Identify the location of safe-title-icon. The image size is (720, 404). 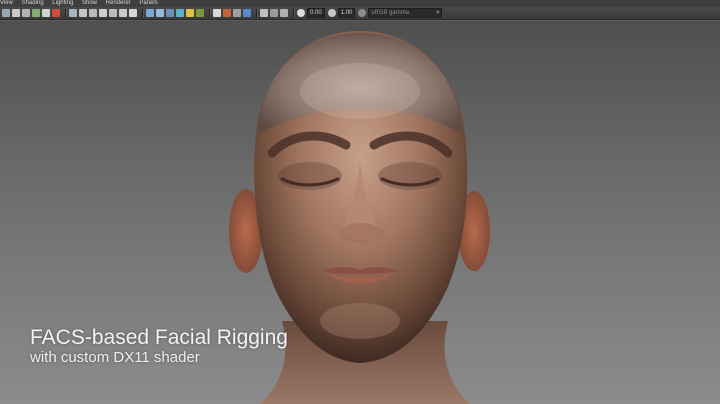
(133, 13).